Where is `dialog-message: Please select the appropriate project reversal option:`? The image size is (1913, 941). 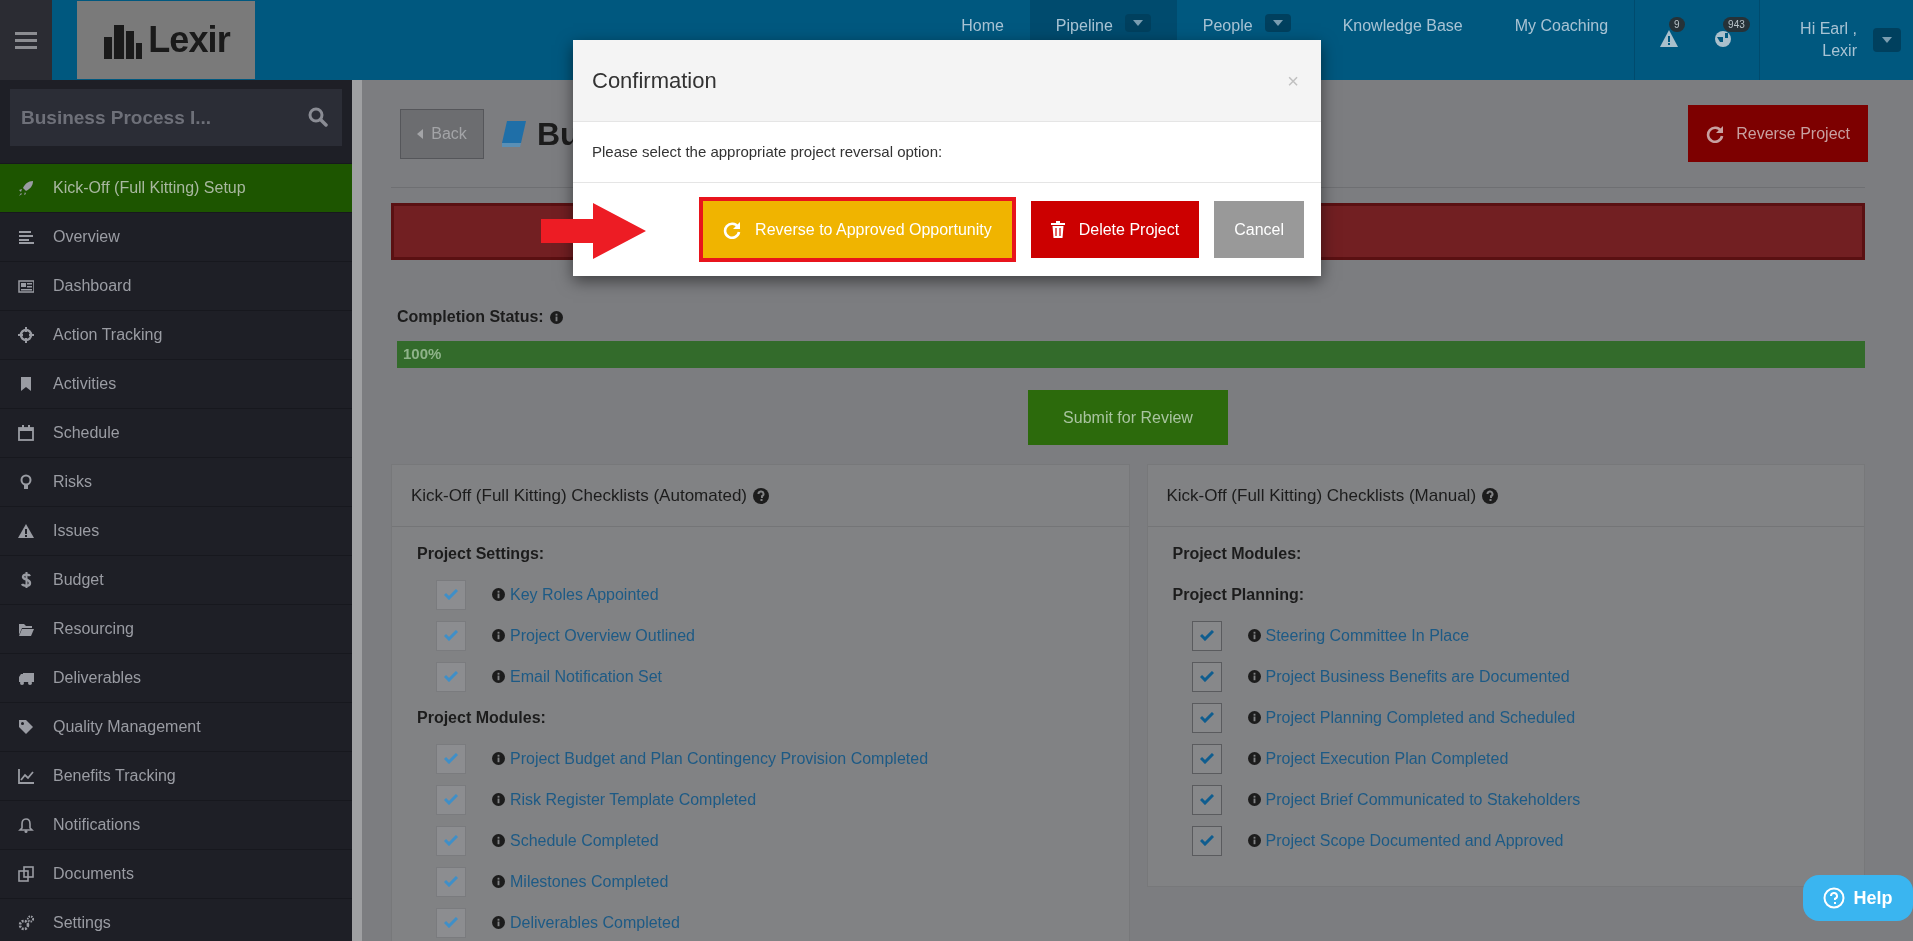
dialog-message: Please select the appropriate project reversal option: is located at coordinates (767, 151).